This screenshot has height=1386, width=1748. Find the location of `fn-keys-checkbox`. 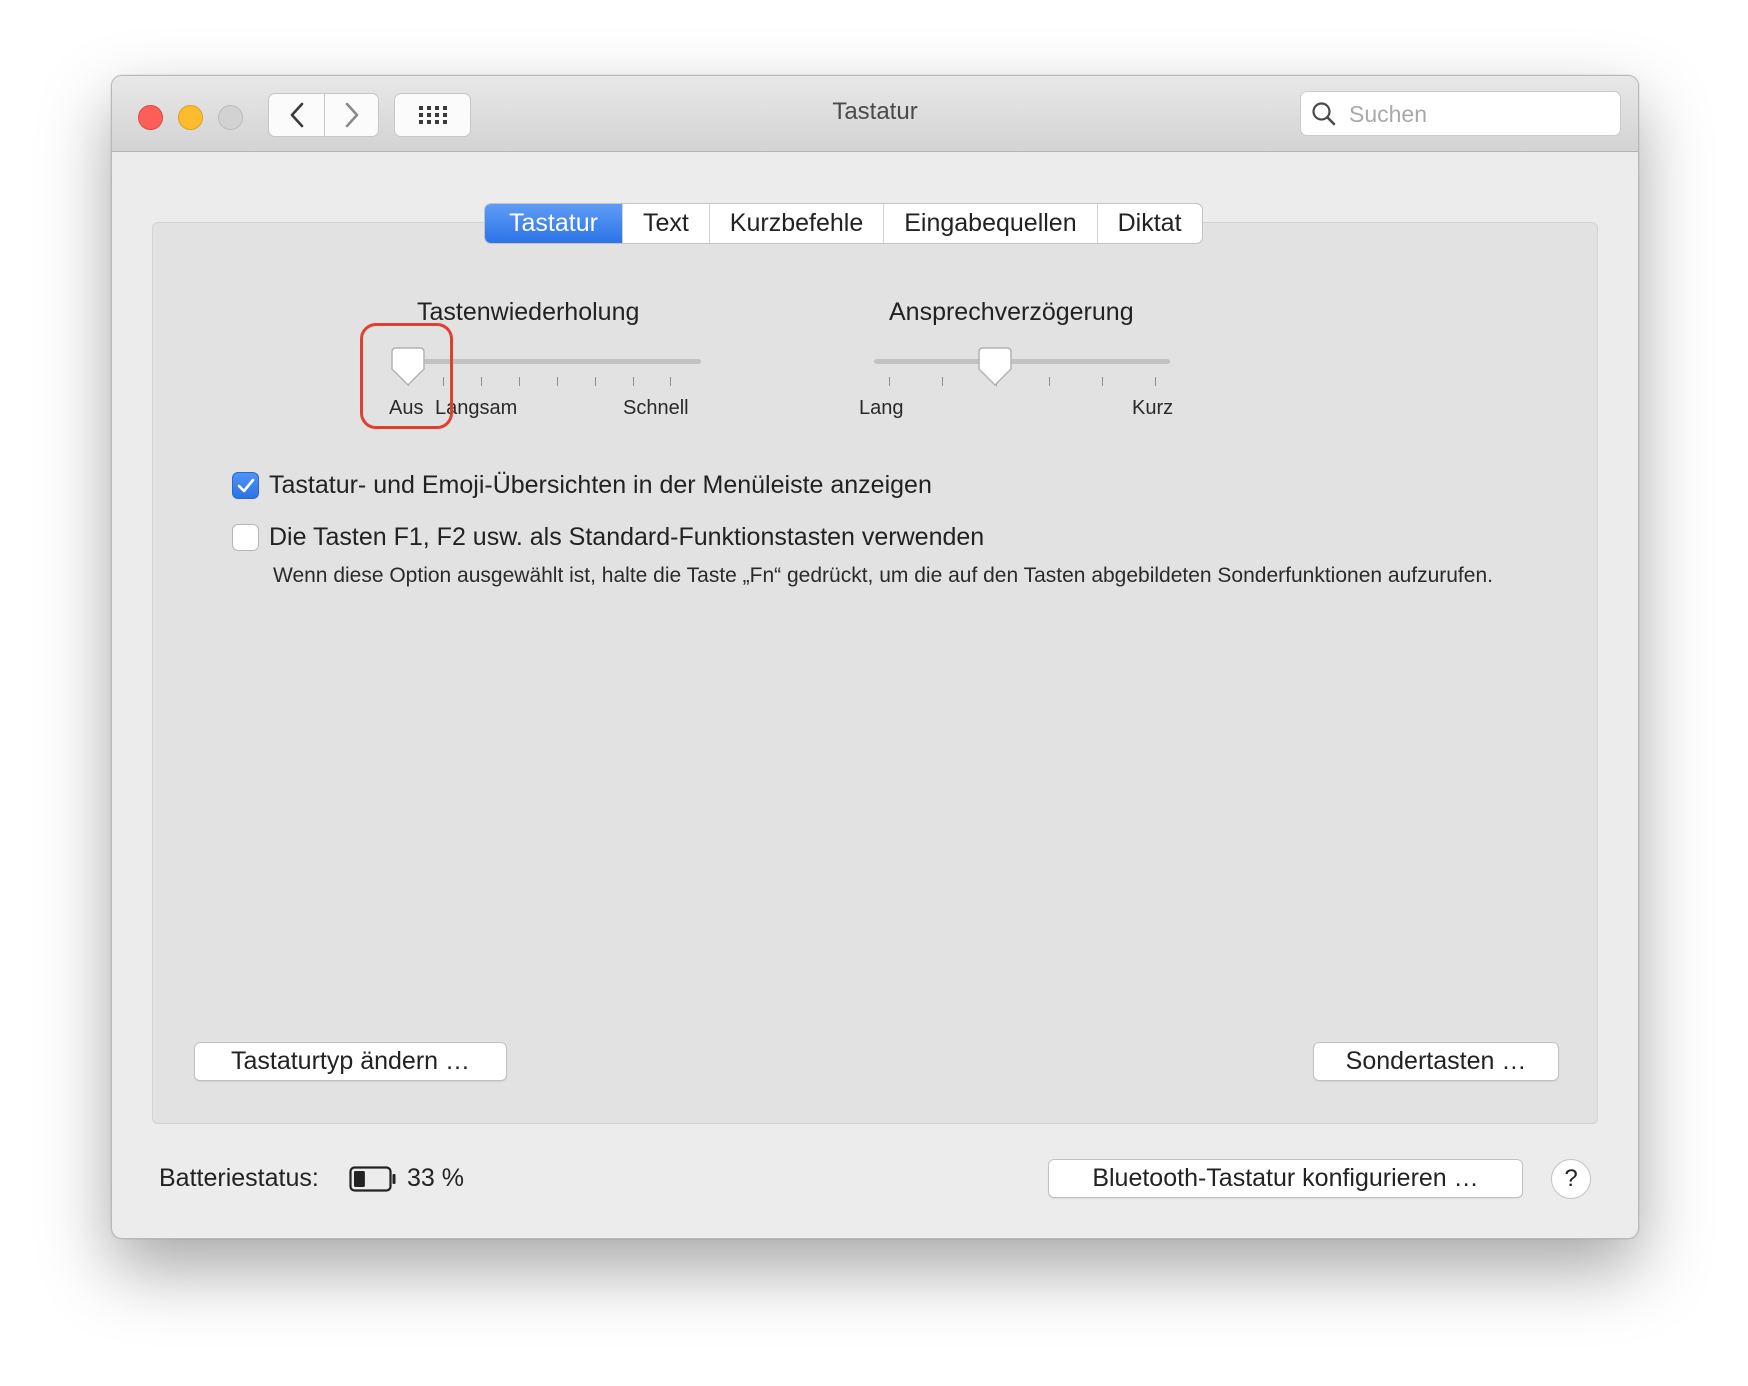

fn-keys-checkbox is located at coordinates (245, 537).